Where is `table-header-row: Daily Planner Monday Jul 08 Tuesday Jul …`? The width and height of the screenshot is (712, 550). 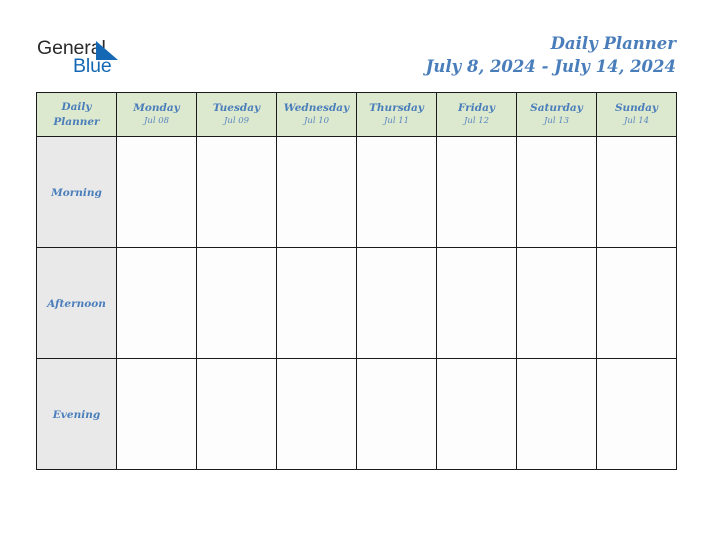
table-header-row: Daily Planner Monday Jul 08 Tuesday Jul … is located at coordinates (356, 114).